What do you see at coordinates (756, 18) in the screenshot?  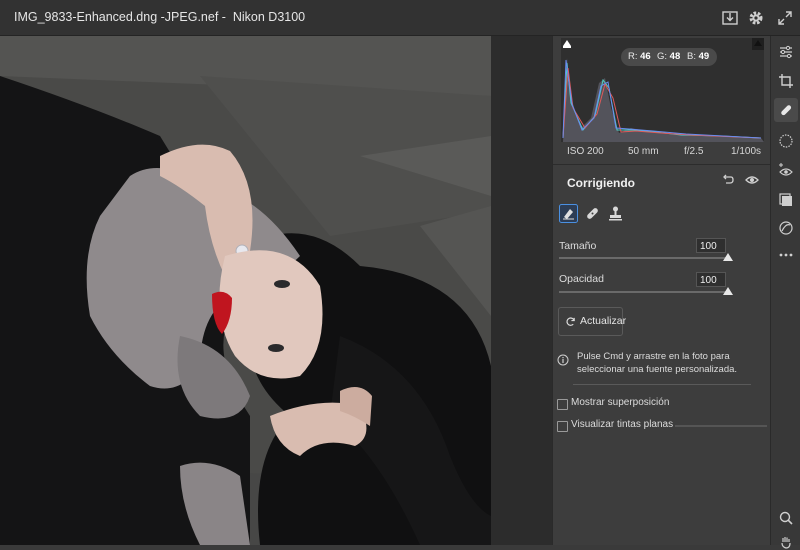 I see `gear-icon` at bounding box center [756, 18].